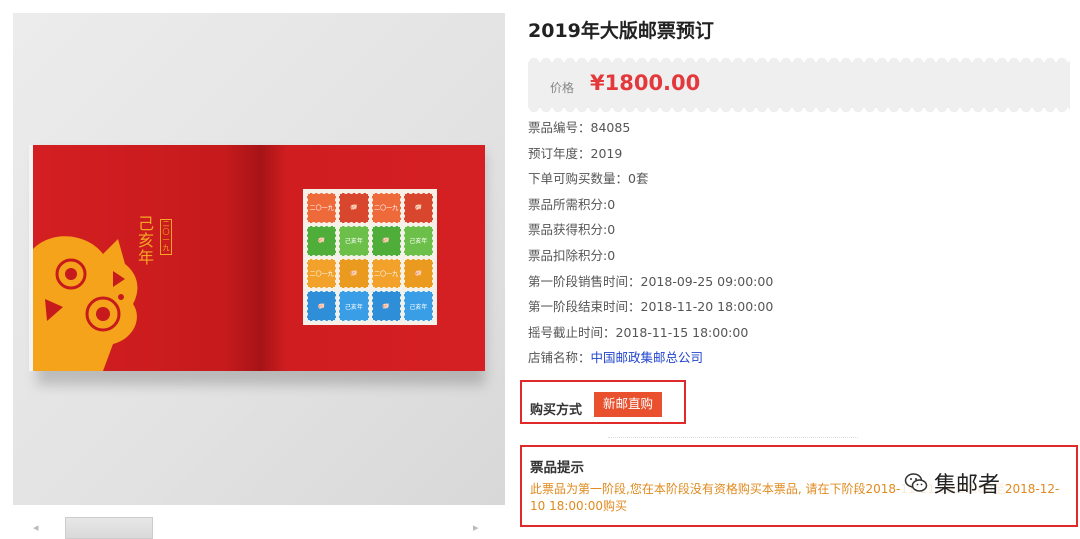 This screenshot has height=539, width=1080. What do you see at coordinates (562, 88) in the screenshot?
I see `price-label: 价格` at bounding box center [562, 88].